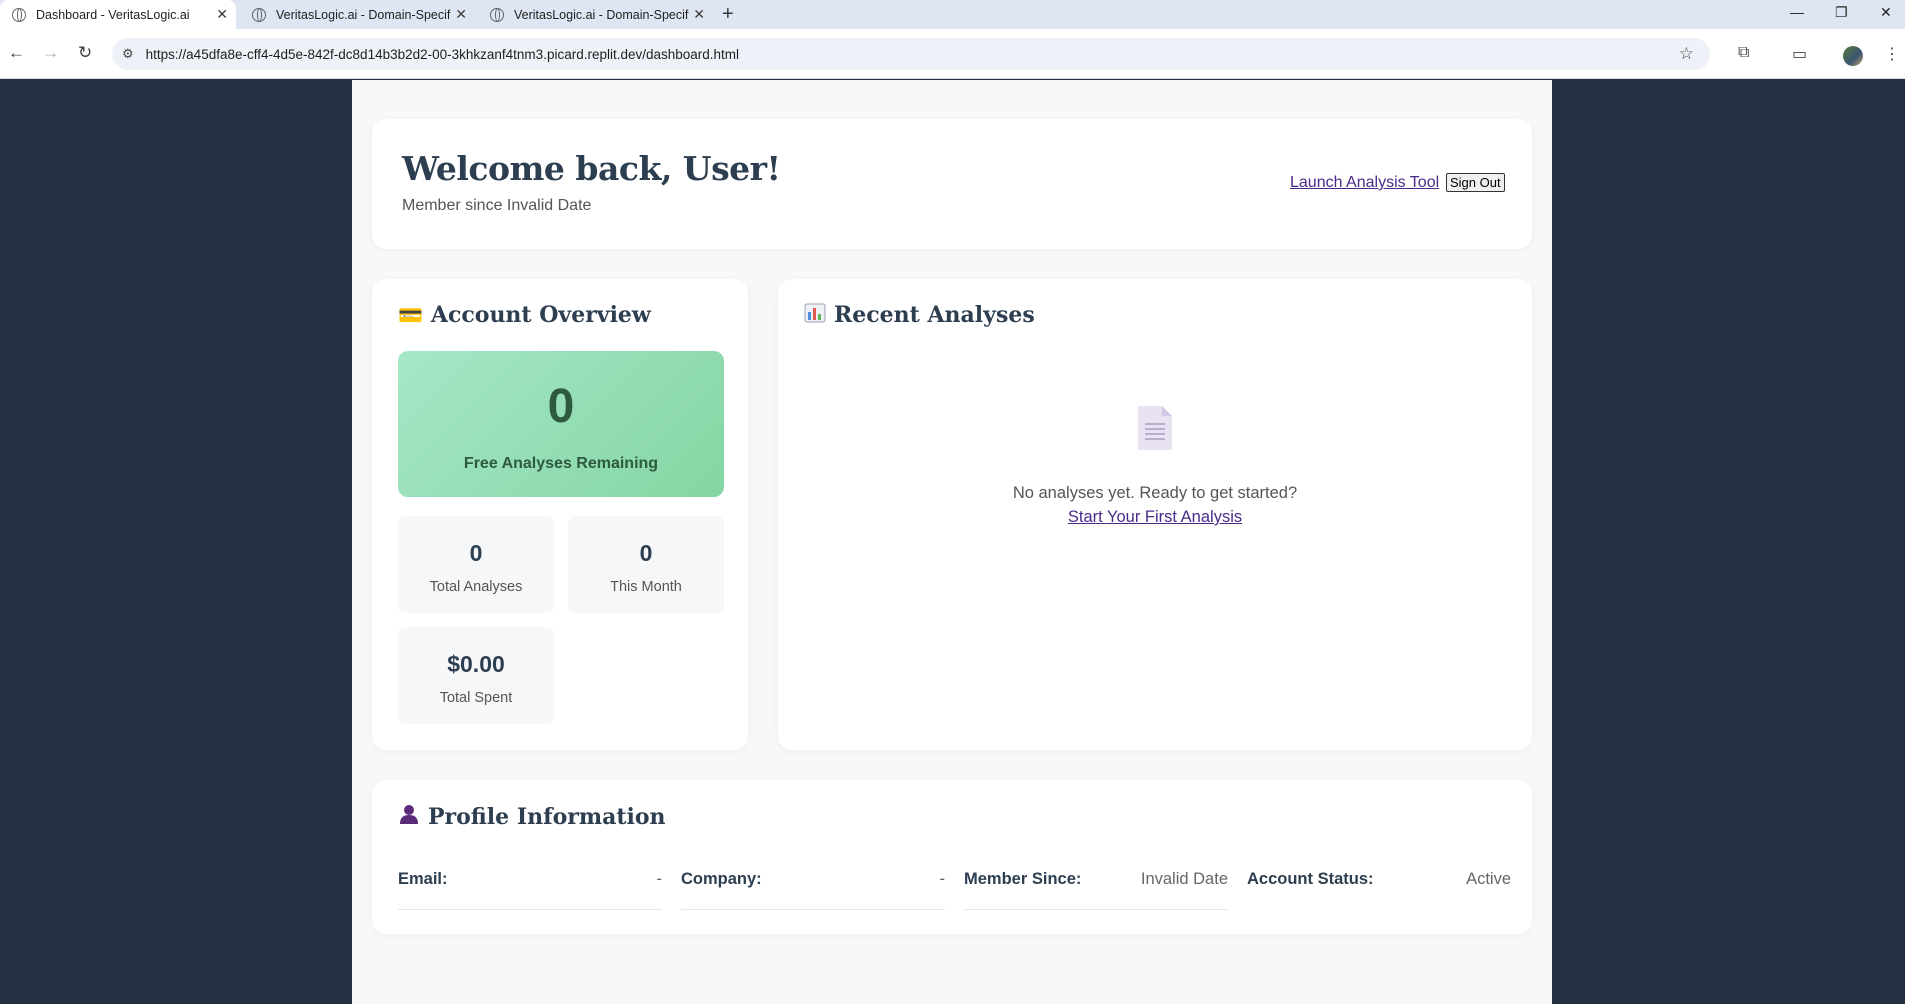  I want to click on account-overview-title: 💳 Account Overview, so click(524, 315).